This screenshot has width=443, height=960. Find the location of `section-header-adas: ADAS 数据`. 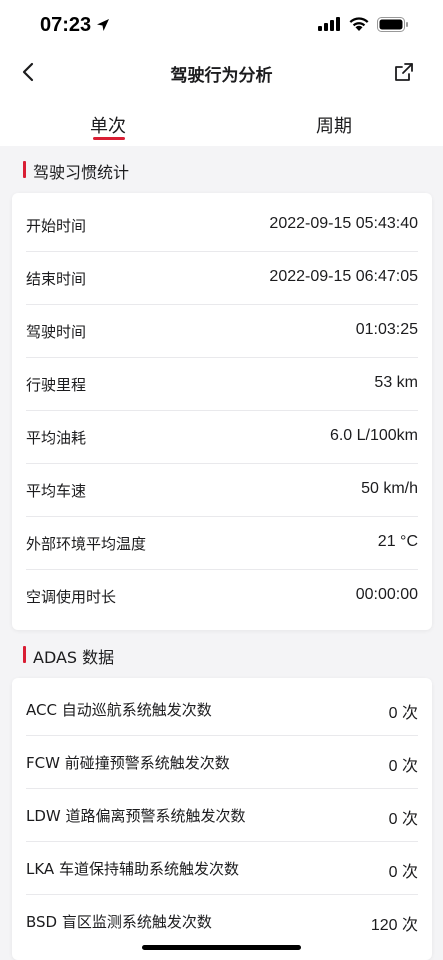

section-header-adas: ADAS 数据 is located at coordinates (221, 655).